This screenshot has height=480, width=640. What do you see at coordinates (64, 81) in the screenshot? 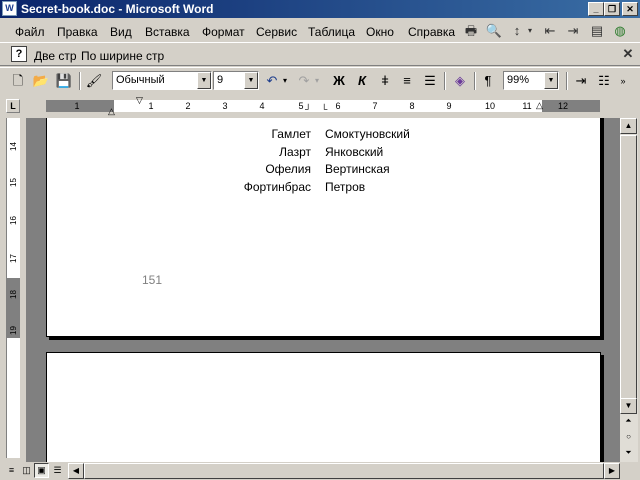
I see `save-icon: 💾` at bounding box center [64, 81].